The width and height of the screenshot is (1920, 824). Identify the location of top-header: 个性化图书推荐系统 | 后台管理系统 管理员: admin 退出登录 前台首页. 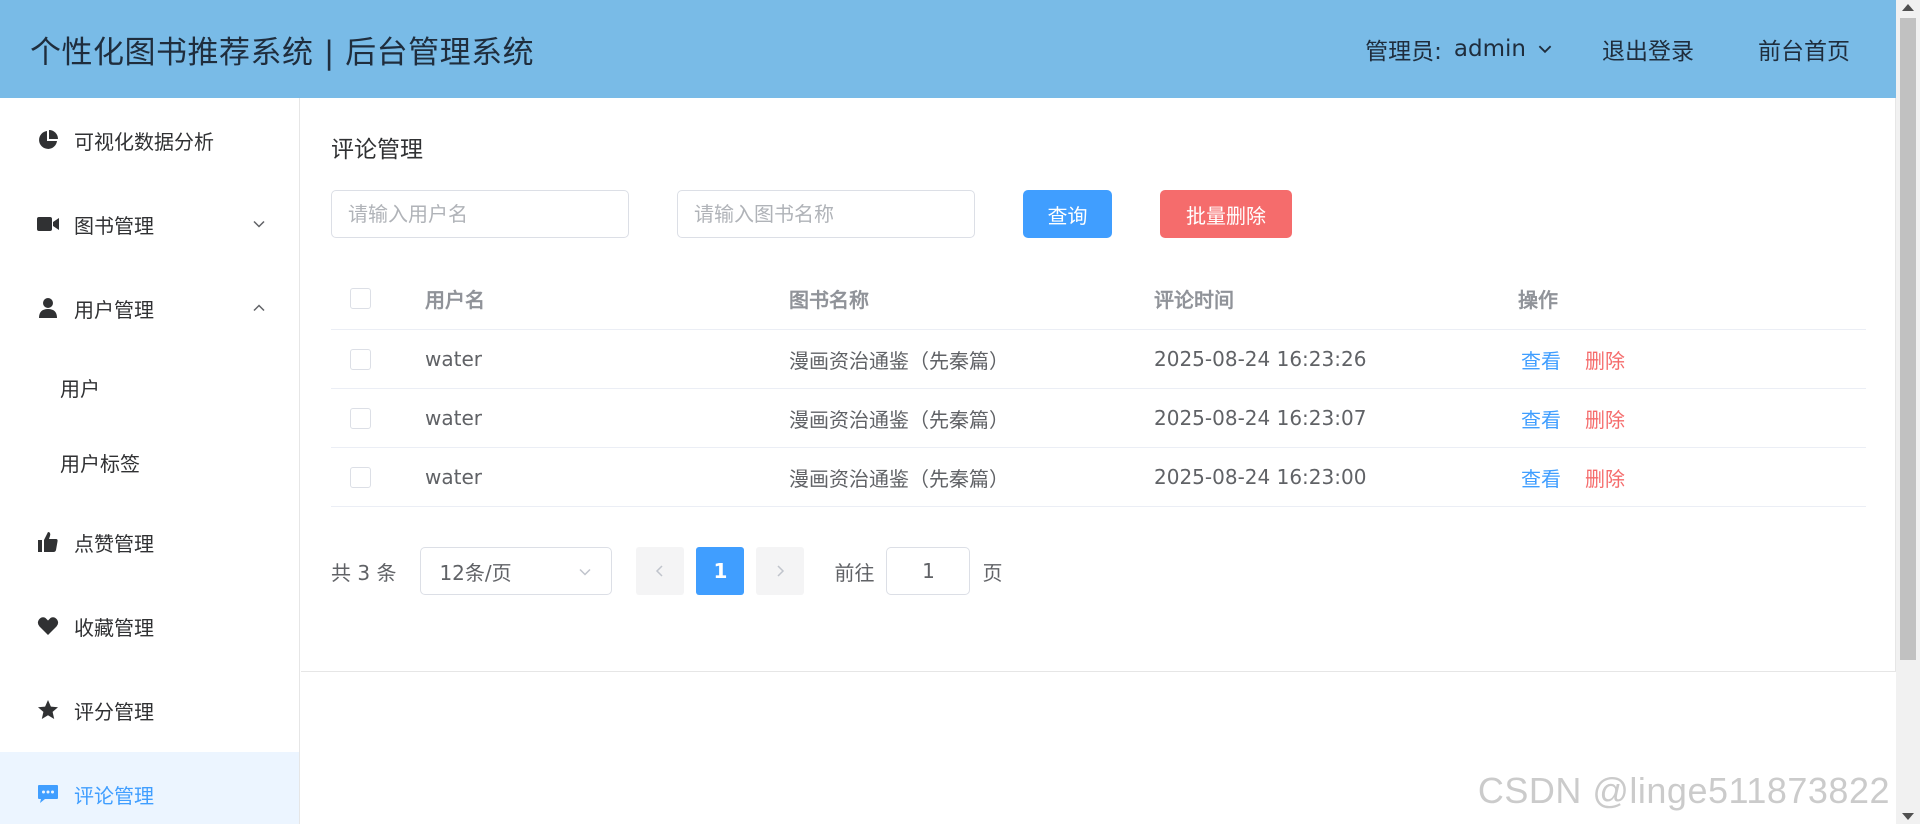
(948, 49).